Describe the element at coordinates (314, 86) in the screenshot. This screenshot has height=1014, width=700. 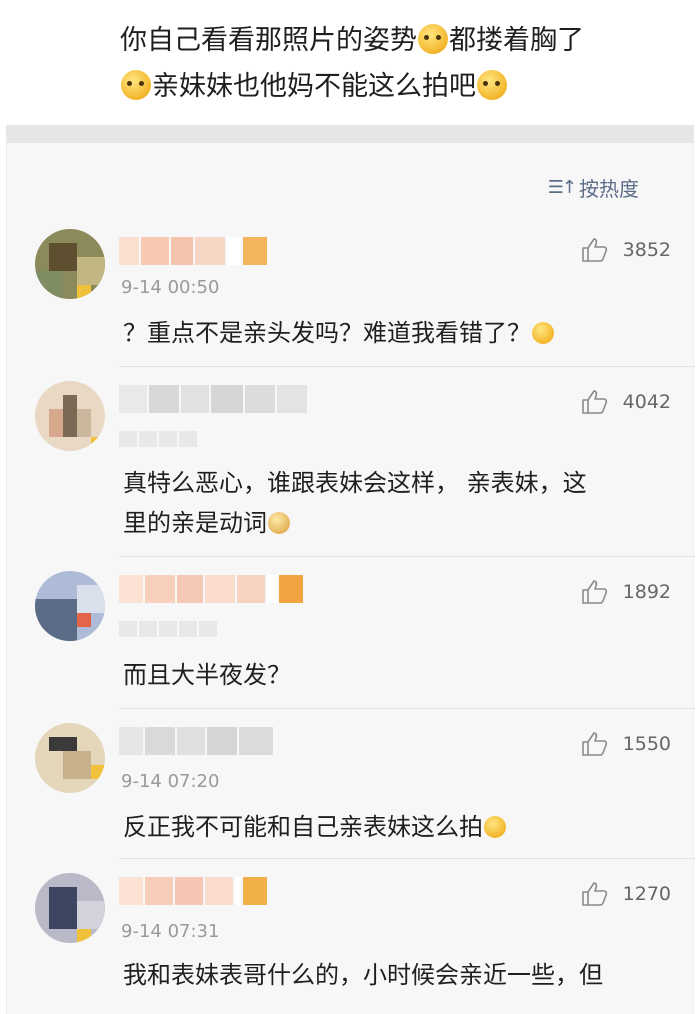
I see `post-text-line2: 亲妹妹也他妈不能这么拍吧` at that location.